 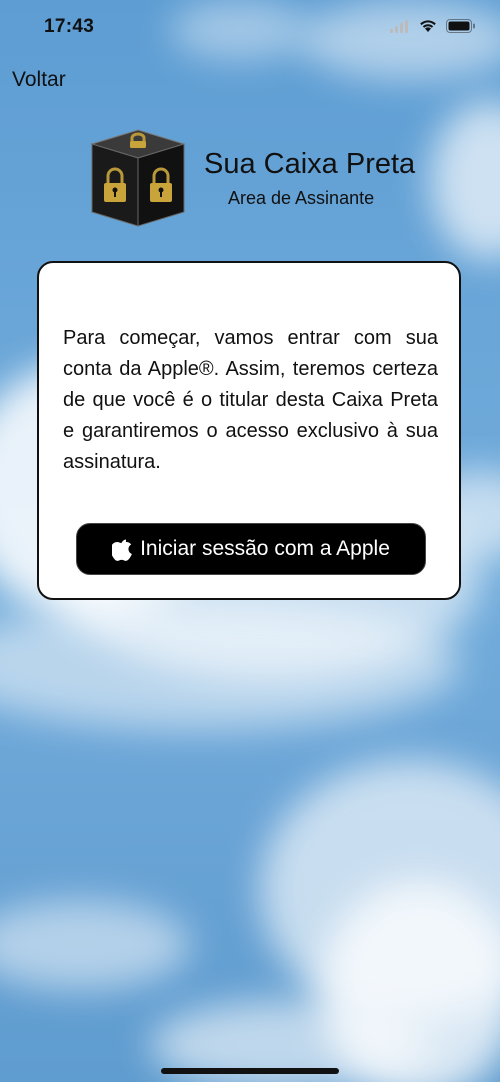 What do you see at coordinates (461, 28) in the screenshot?
I see `battery-icon` at bounding box center [461, 28].